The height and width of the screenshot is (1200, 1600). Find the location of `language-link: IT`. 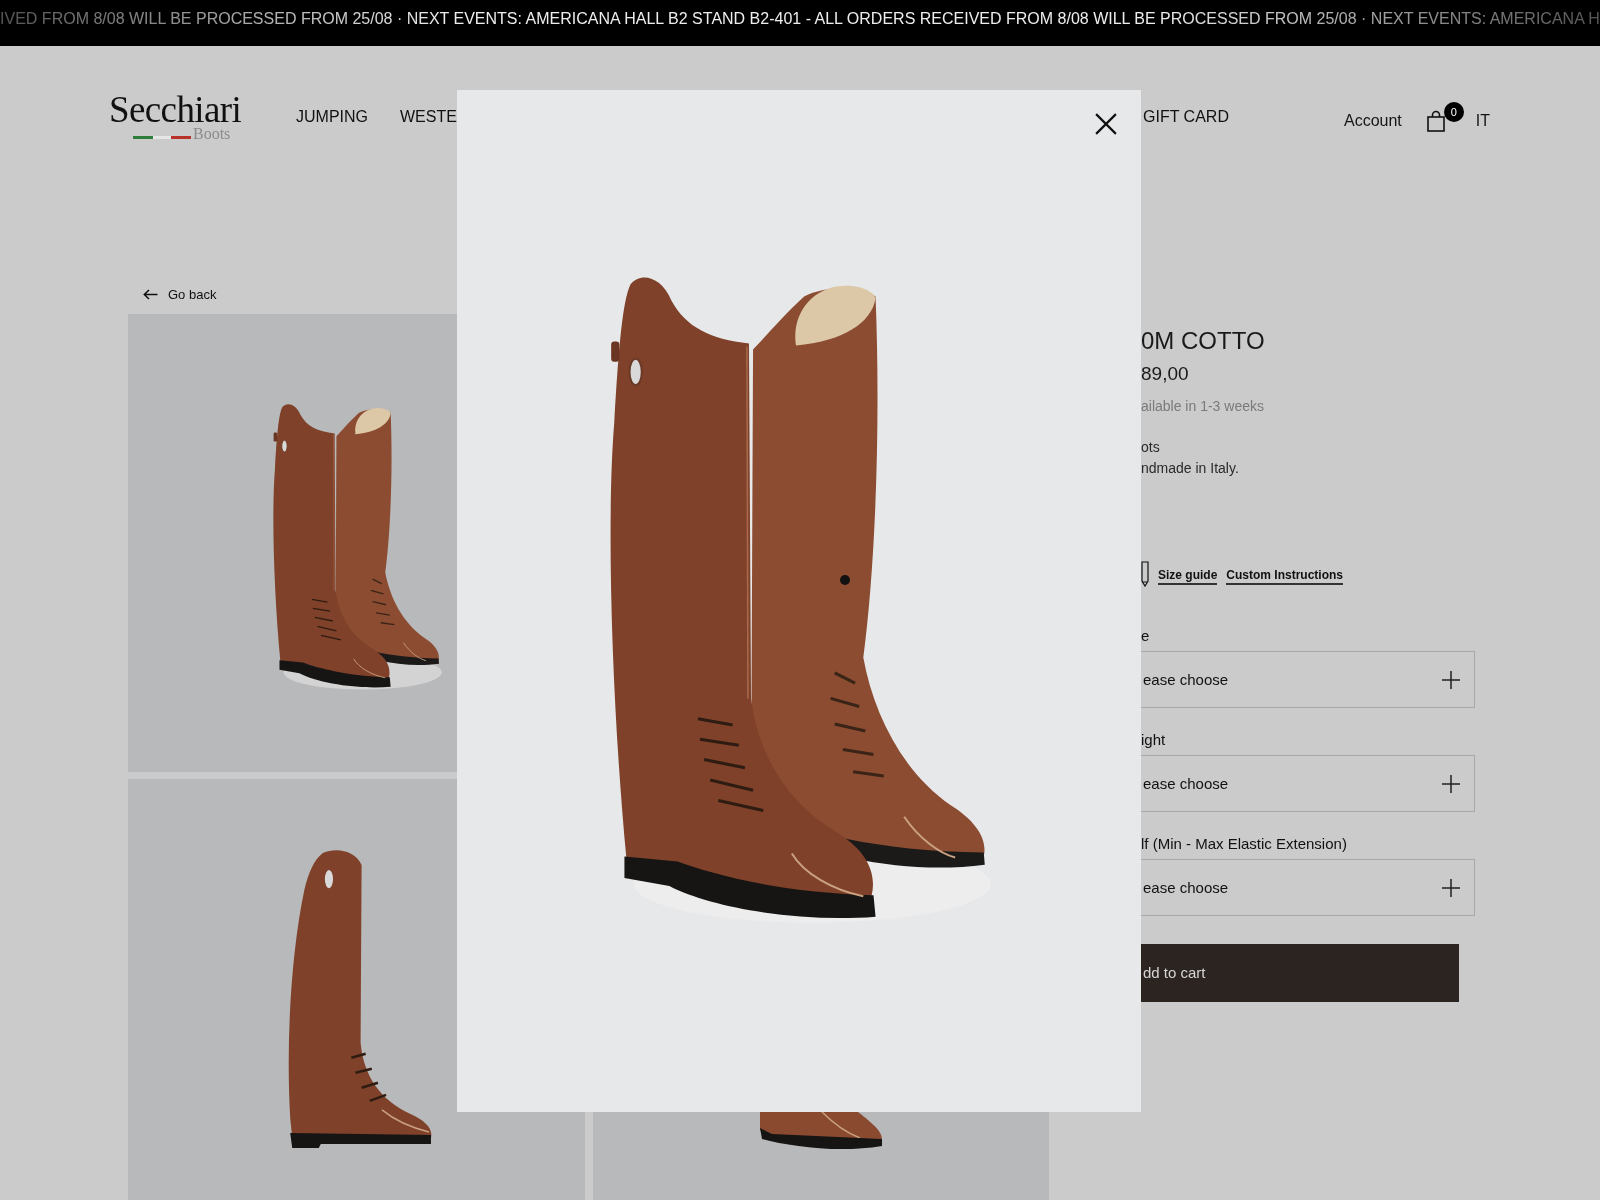

language-link: IT is located at coordinates (1482, 121).